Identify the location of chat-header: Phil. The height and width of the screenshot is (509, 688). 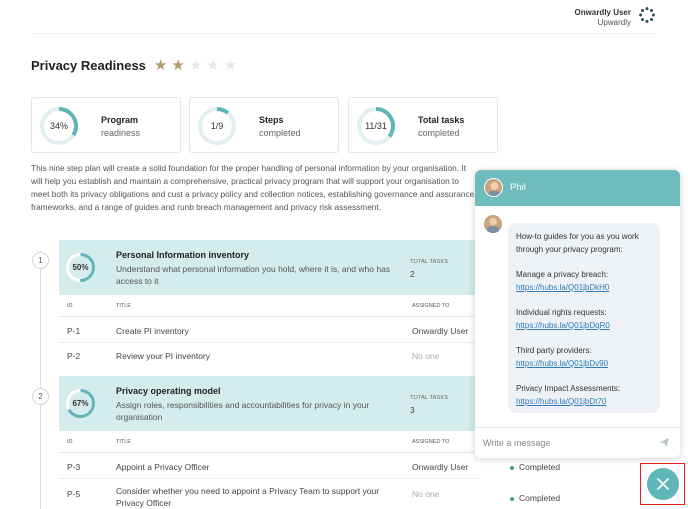
(577, 188).